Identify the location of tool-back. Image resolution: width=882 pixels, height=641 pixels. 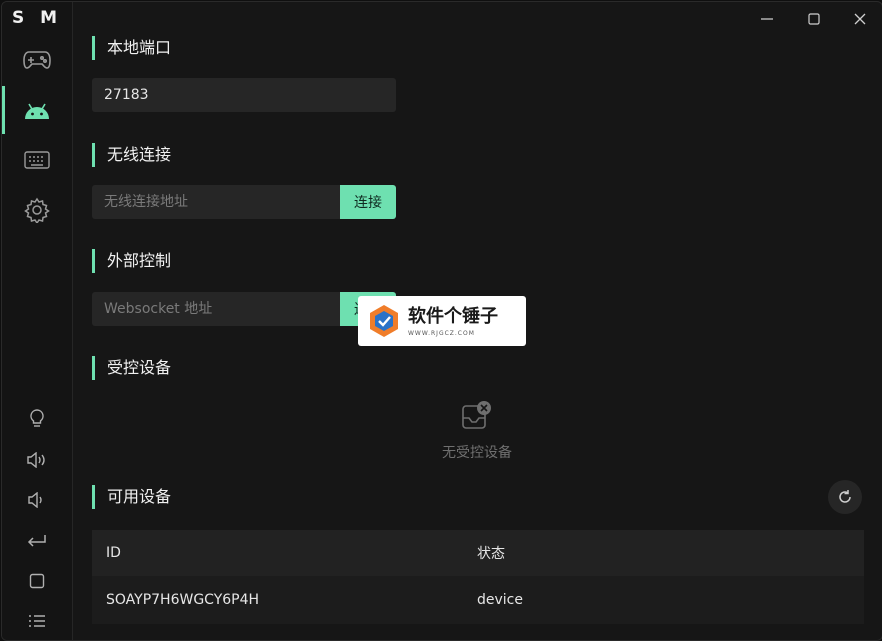
(37, 541).